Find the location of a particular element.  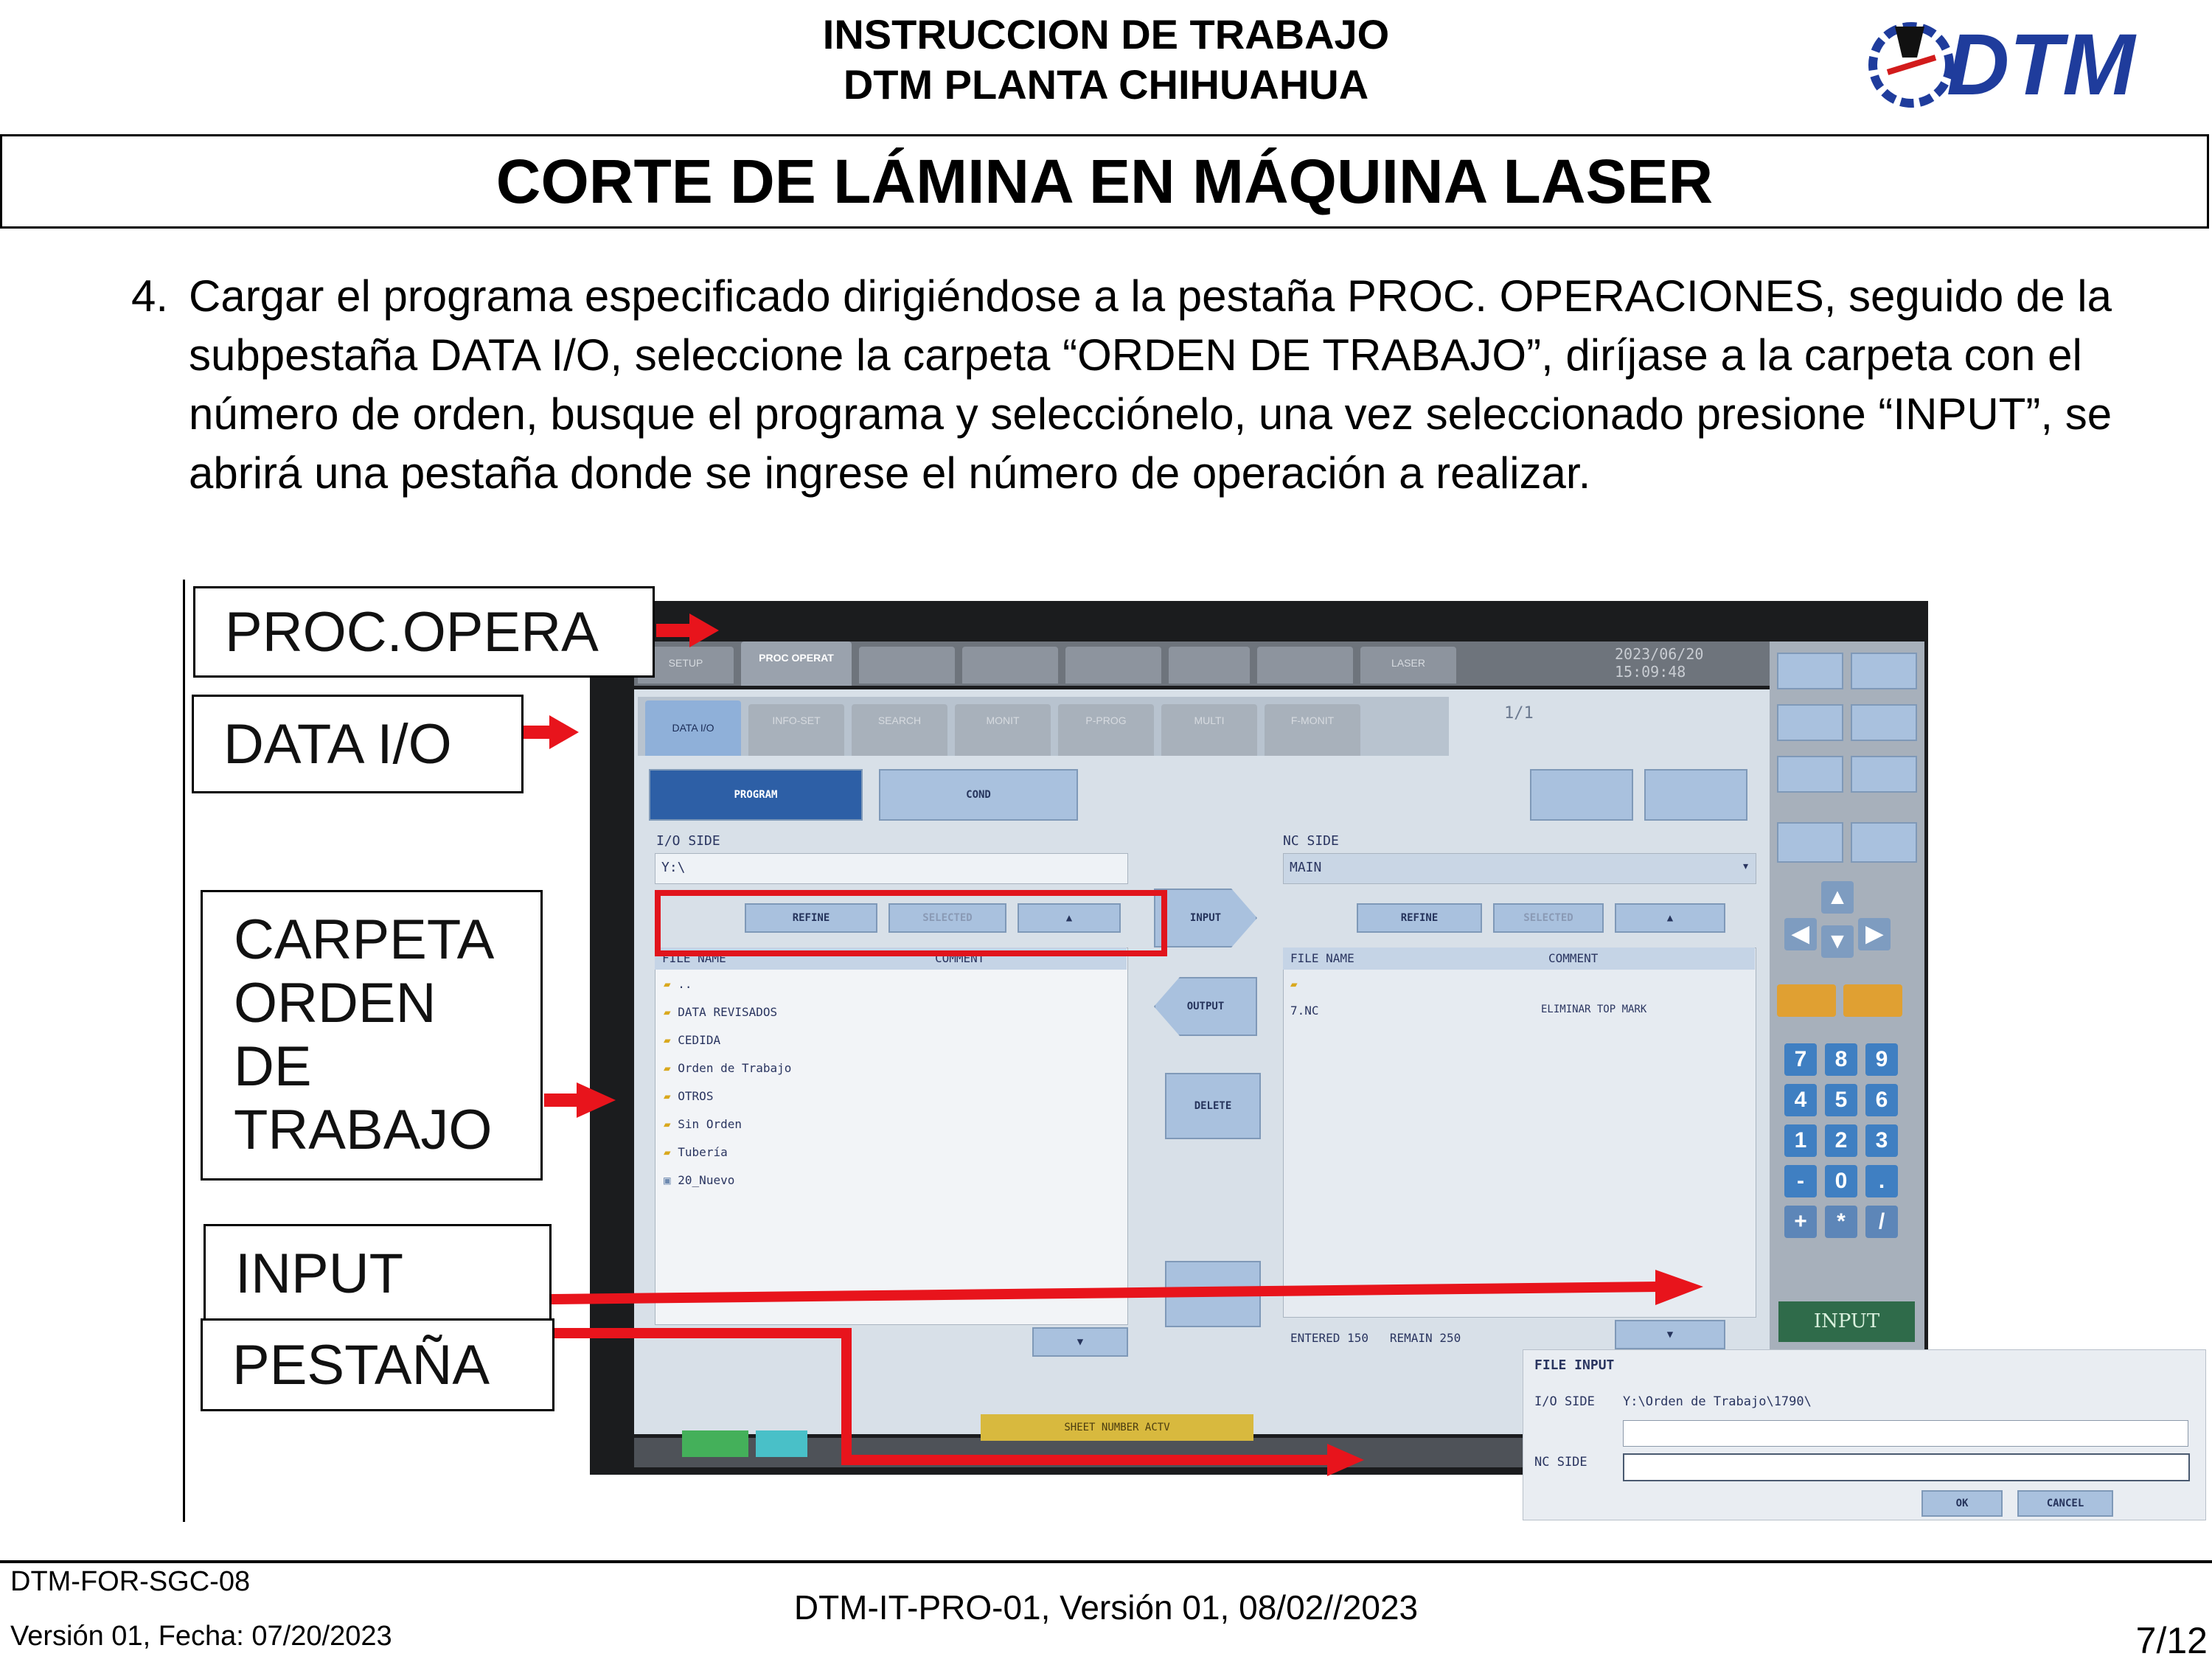

page-number: 7/12 is located at coordinates (2171, 1640).